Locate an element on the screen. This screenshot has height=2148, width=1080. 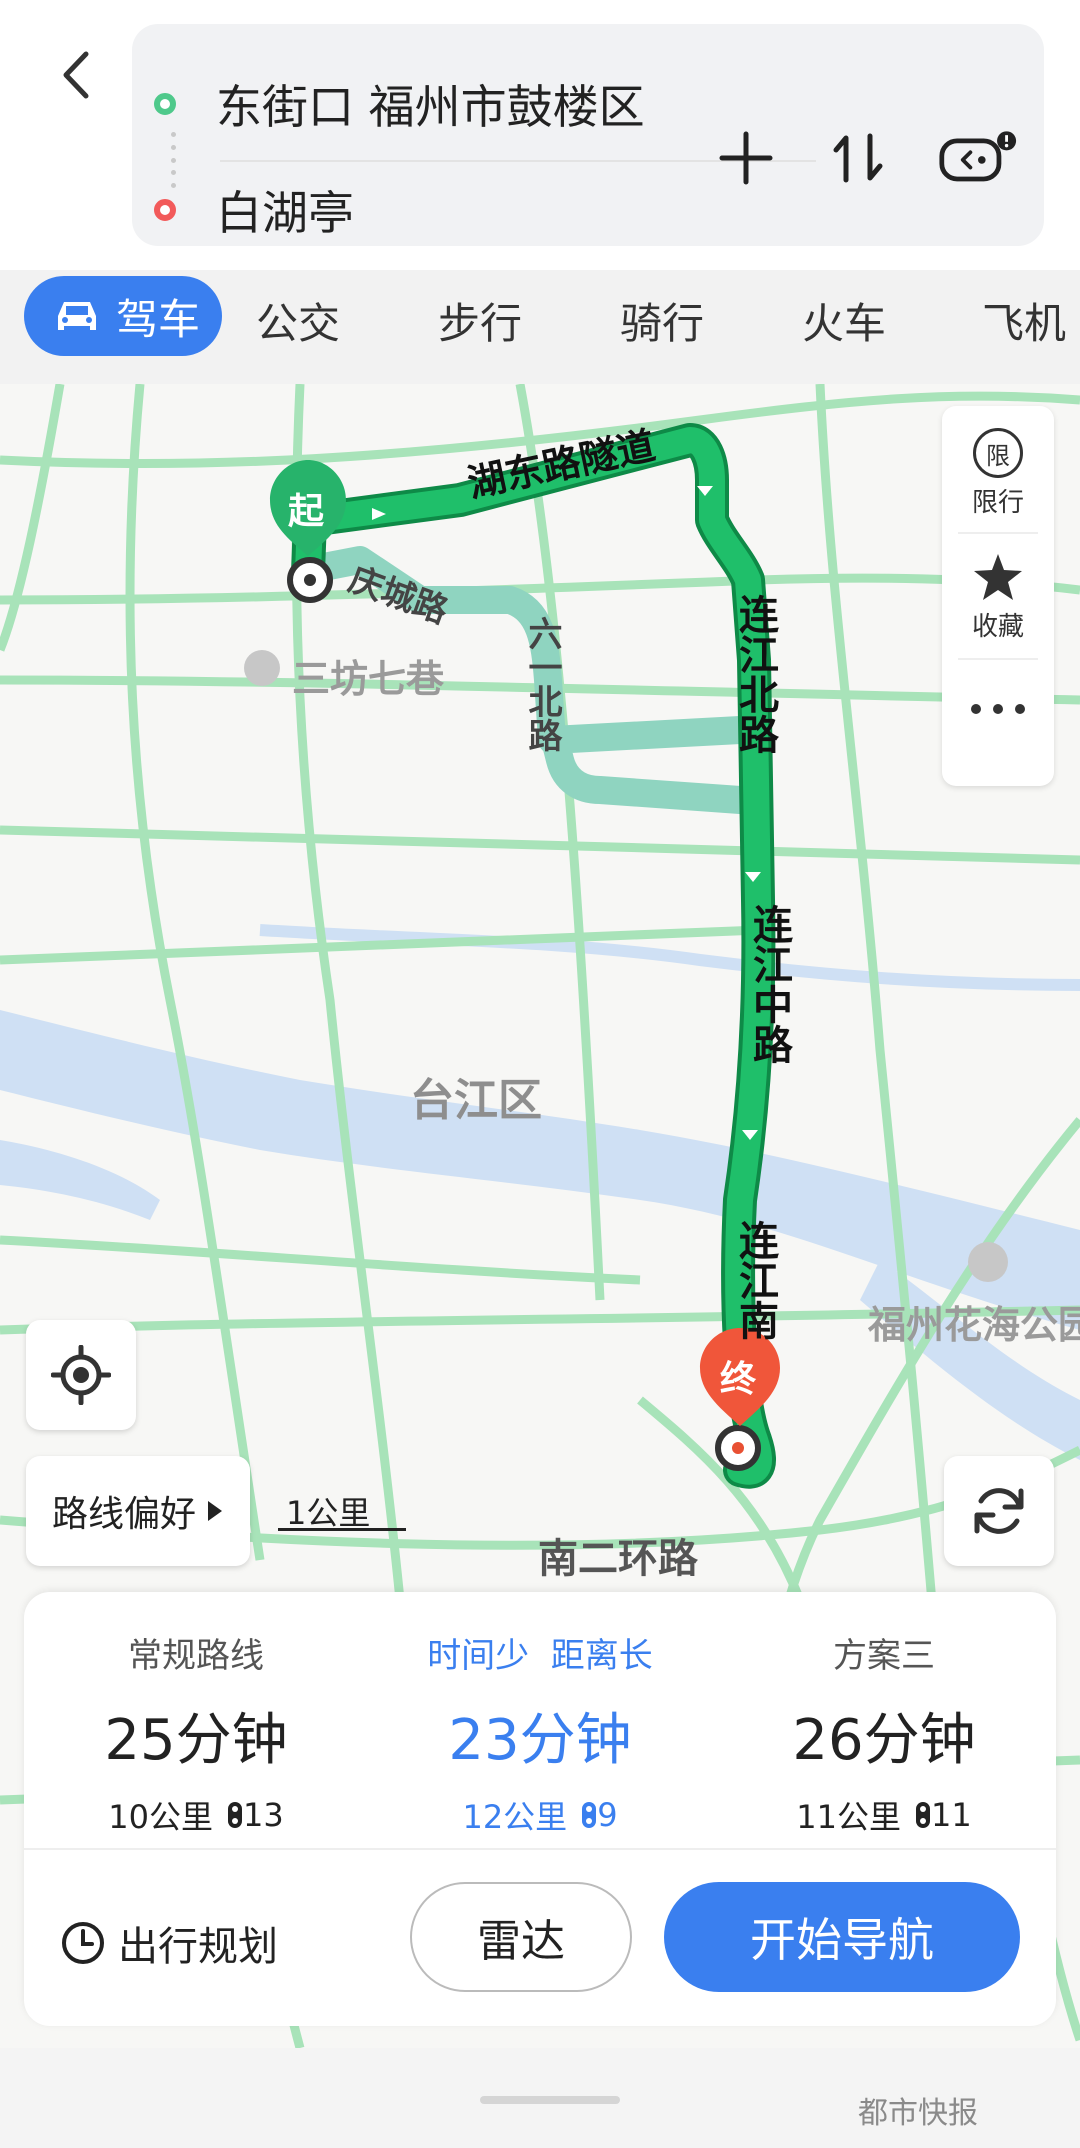
destination-field: 白湖亭 is located at coordinates (243, 210).